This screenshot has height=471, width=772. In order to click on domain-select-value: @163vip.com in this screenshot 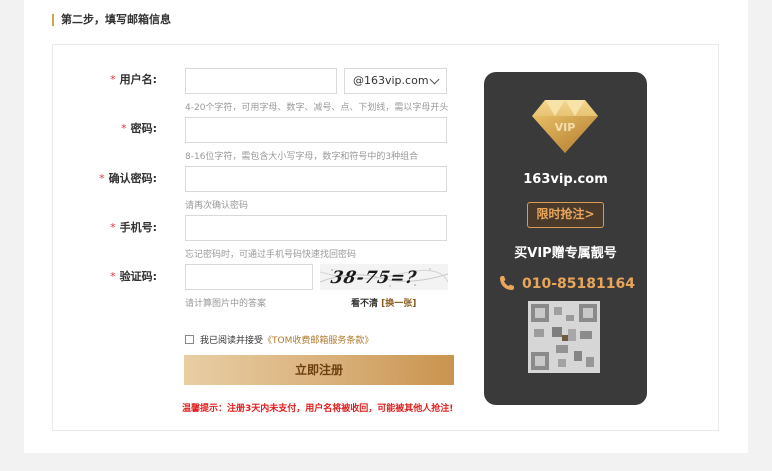, I will do `click(391, 80)`.